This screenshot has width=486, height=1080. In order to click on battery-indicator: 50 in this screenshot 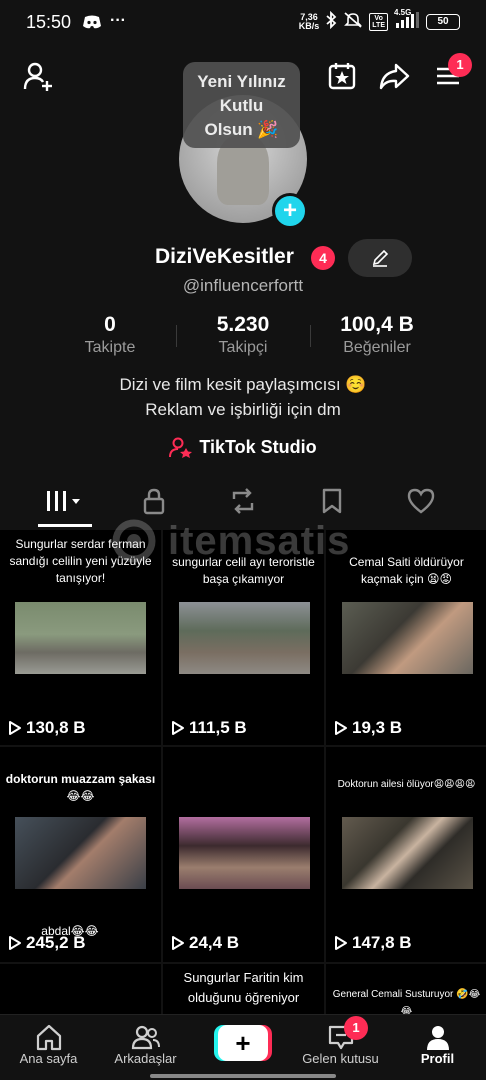, I will do `click(443, 21)`.